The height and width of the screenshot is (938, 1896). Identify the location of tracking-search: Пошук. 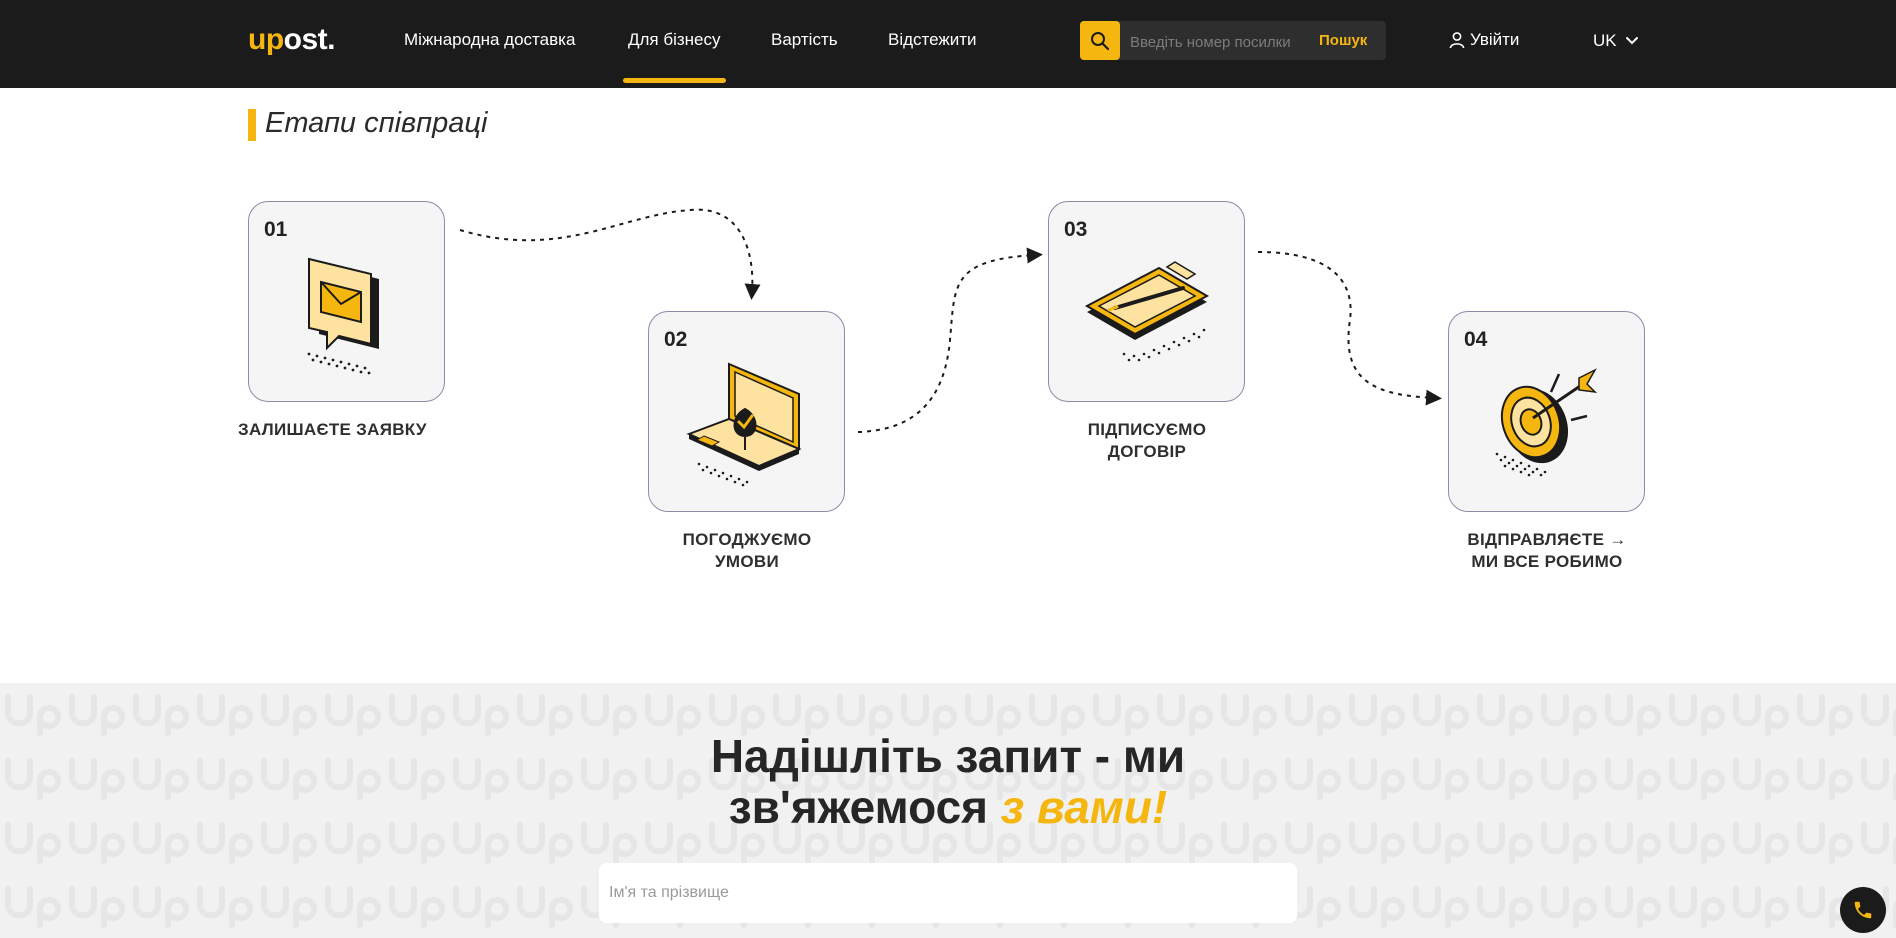
(1233, 40).